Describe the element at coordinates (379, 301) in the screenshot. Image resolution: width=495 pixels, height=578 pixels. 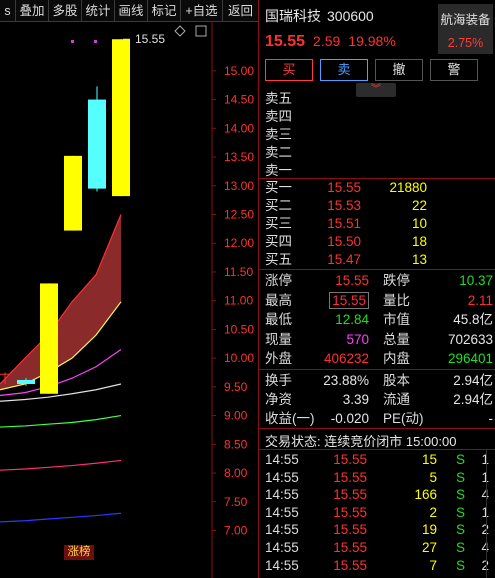
I see `stats-row: 最高 15.55 量比 2.11` at that location.